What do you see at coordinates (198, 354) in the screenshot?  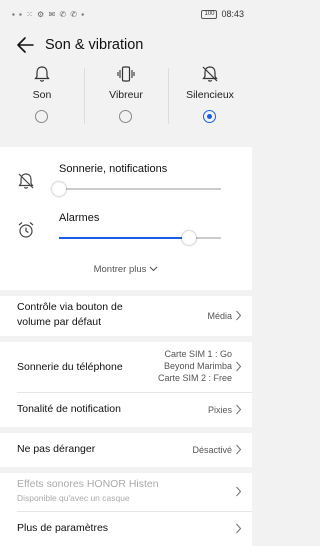 I see `phone-ringtone-sim1: Carte SIM 1 : Go` at bounding box center [198, 354].